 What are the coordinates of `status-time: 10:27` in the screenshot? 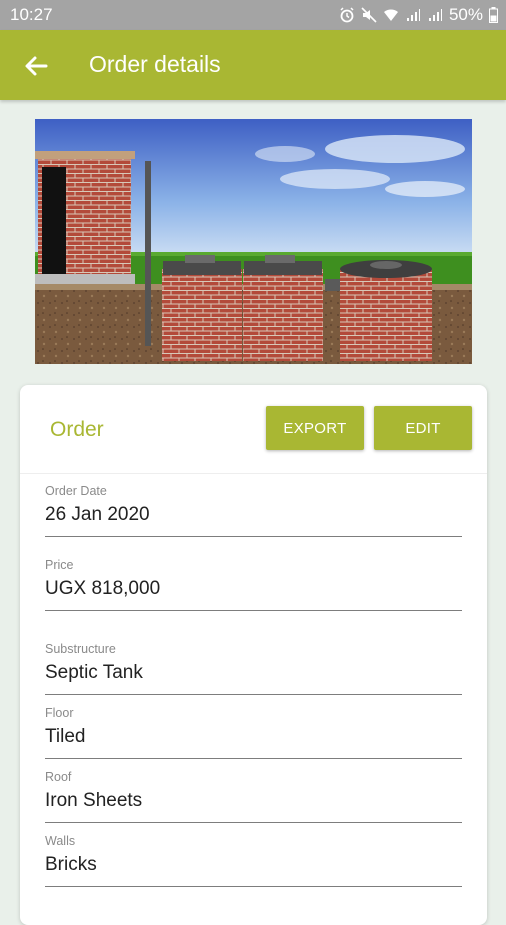 It's located at (31, 14).